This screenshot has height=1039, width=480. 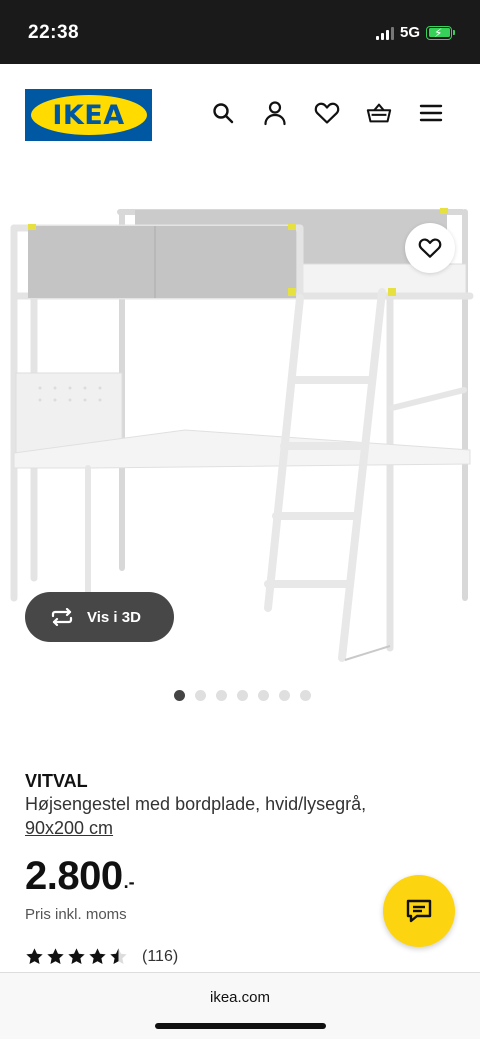 I want to click on chat-button, so click(x=419, y=911).